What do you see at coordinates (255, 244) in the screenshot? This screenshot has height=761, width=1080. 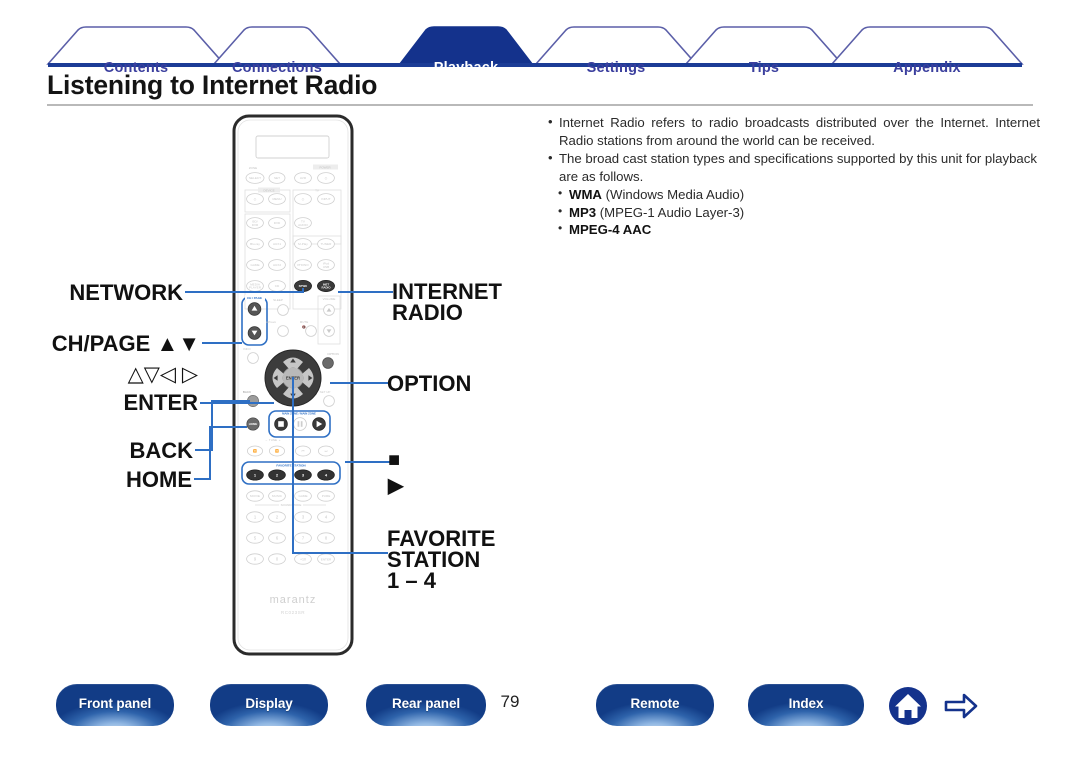 I see `svg-text: Blu-ray` at bounding box center [255, 244].